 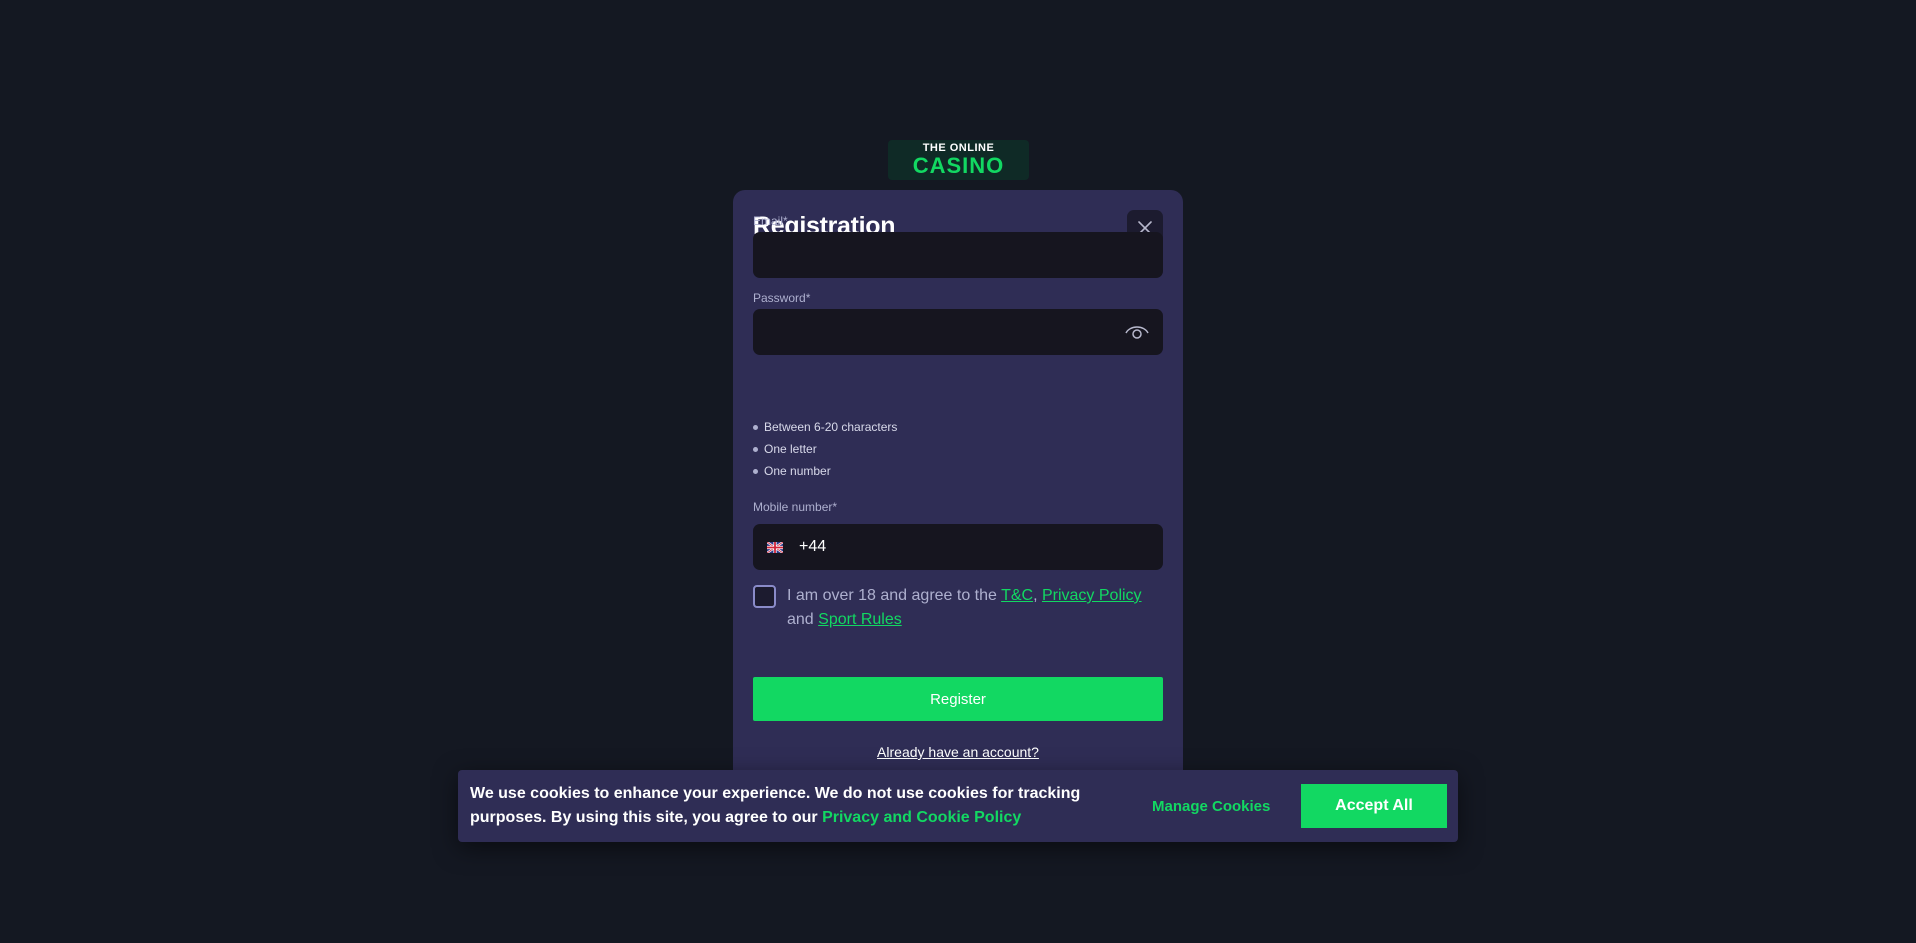 I want to click on password-rule: One number, so click(x=825, y=471).